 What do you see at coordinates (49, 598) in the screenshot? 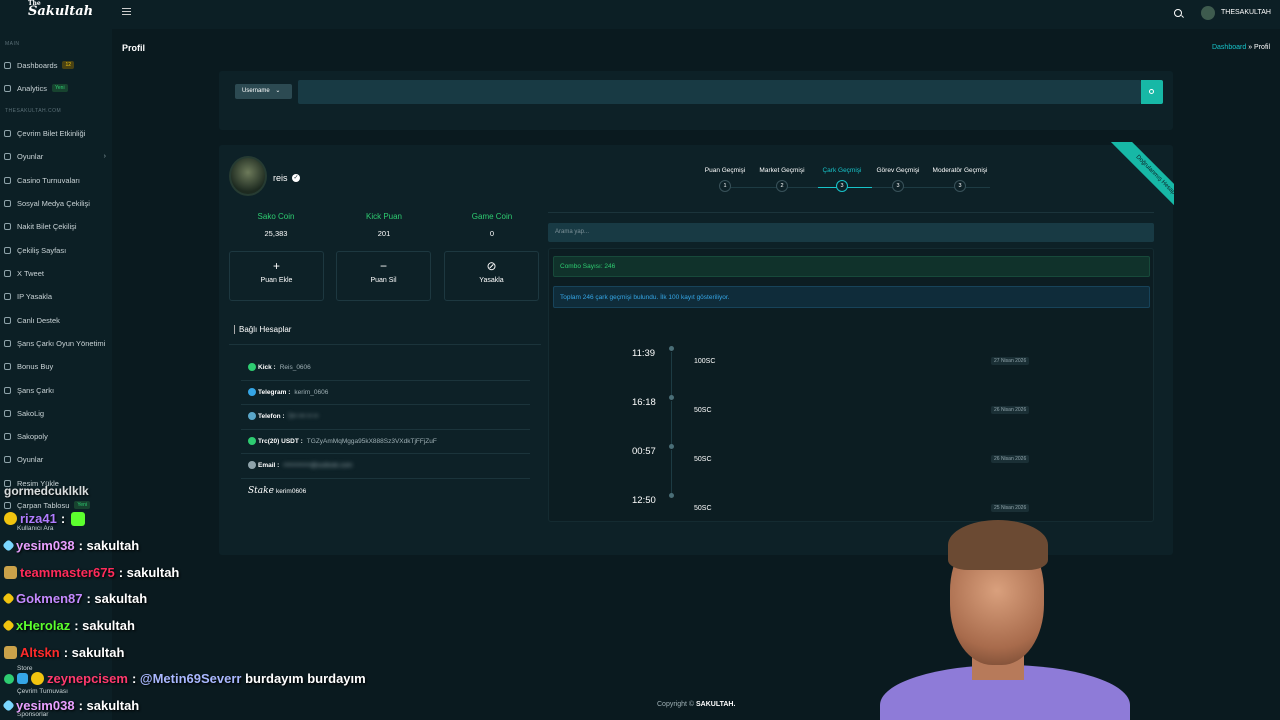
I see `chat-user: Gokmen87` at bounding box center [49, 598].